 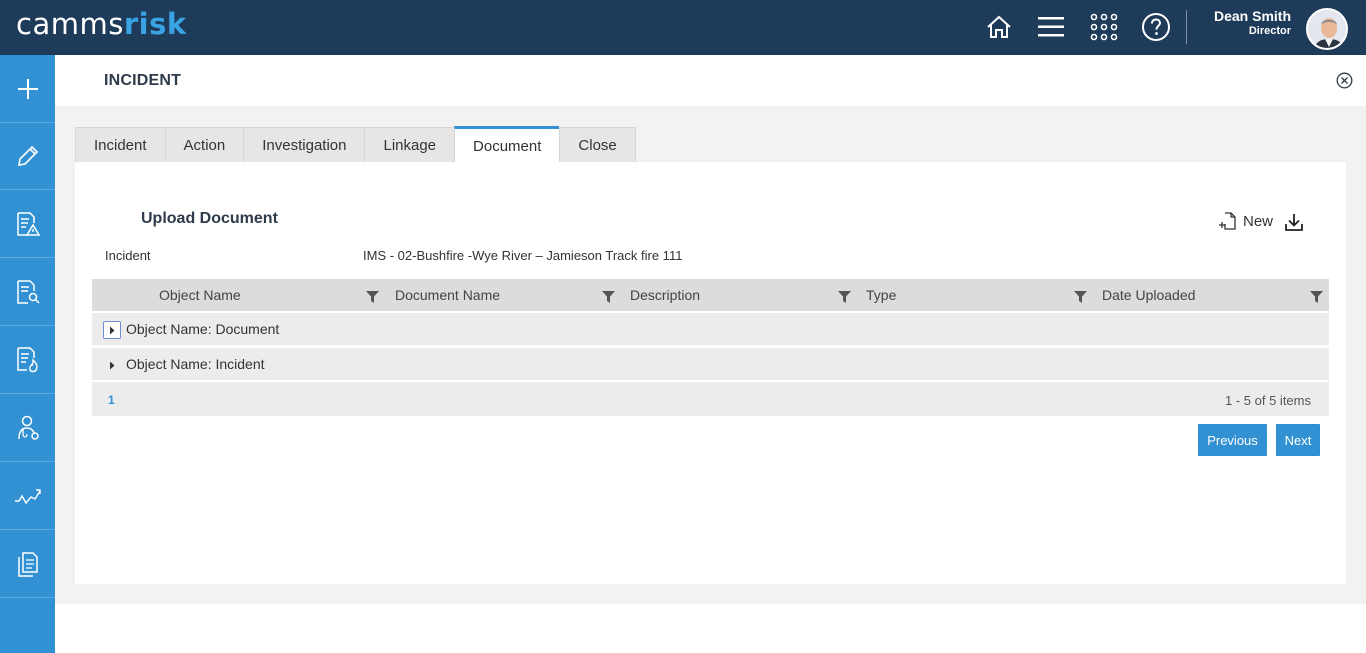 I want to click on new-file-icon, so click(x=1227, y=221).